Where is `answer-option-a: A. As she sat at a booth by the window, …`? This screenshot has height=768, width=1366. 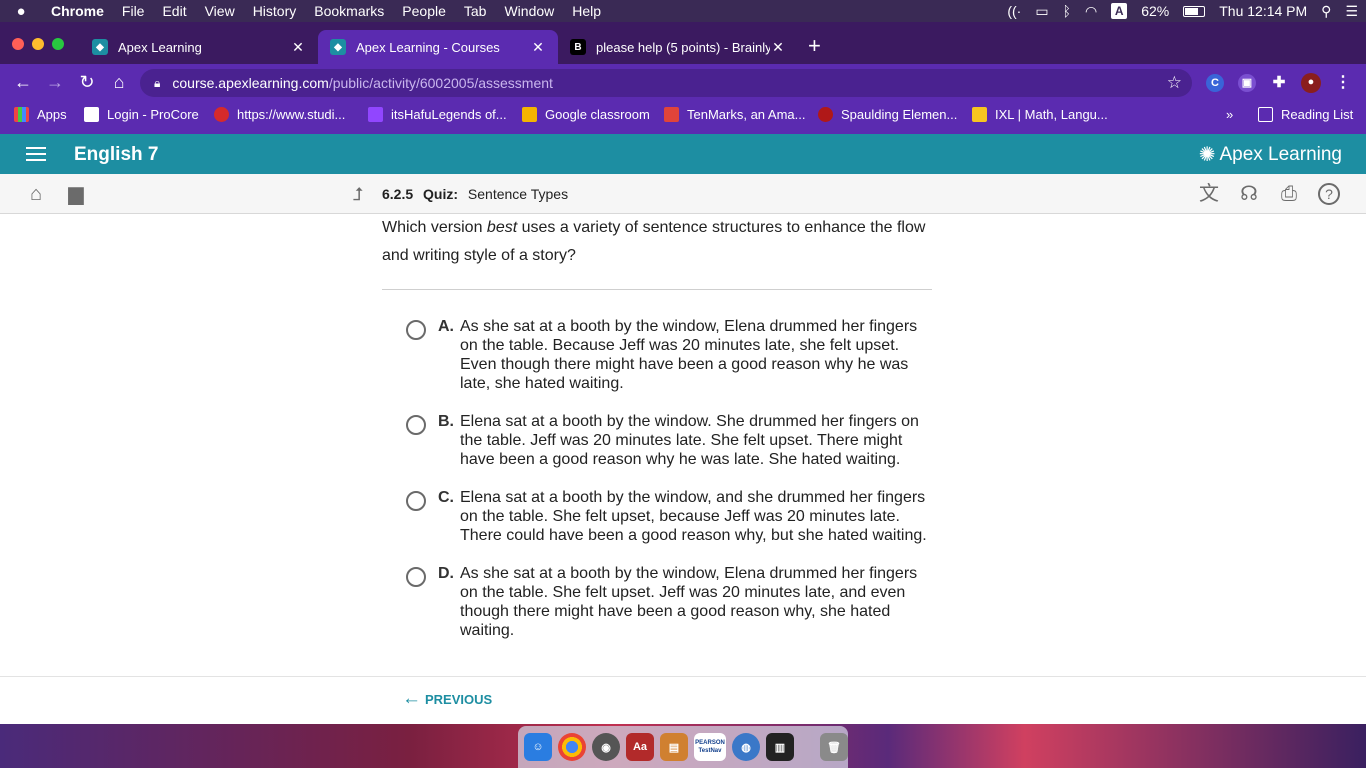 answer-option-a: A. As she sat at a booth by the window, … is located at coordinates (671, 355).